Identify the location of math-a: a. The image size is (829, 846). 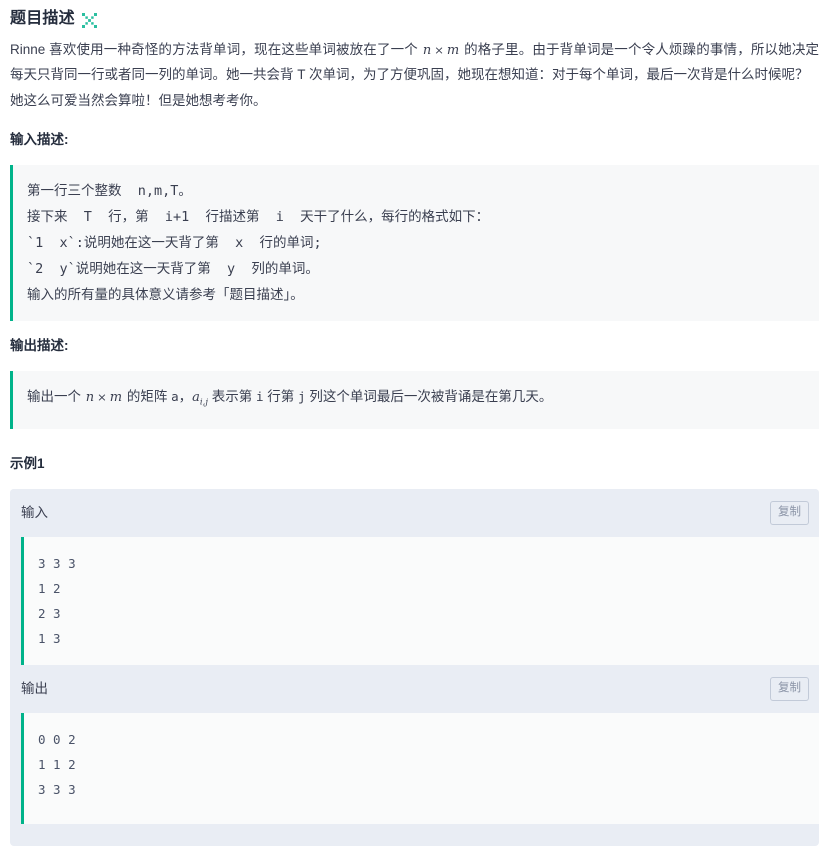
(175, 396).